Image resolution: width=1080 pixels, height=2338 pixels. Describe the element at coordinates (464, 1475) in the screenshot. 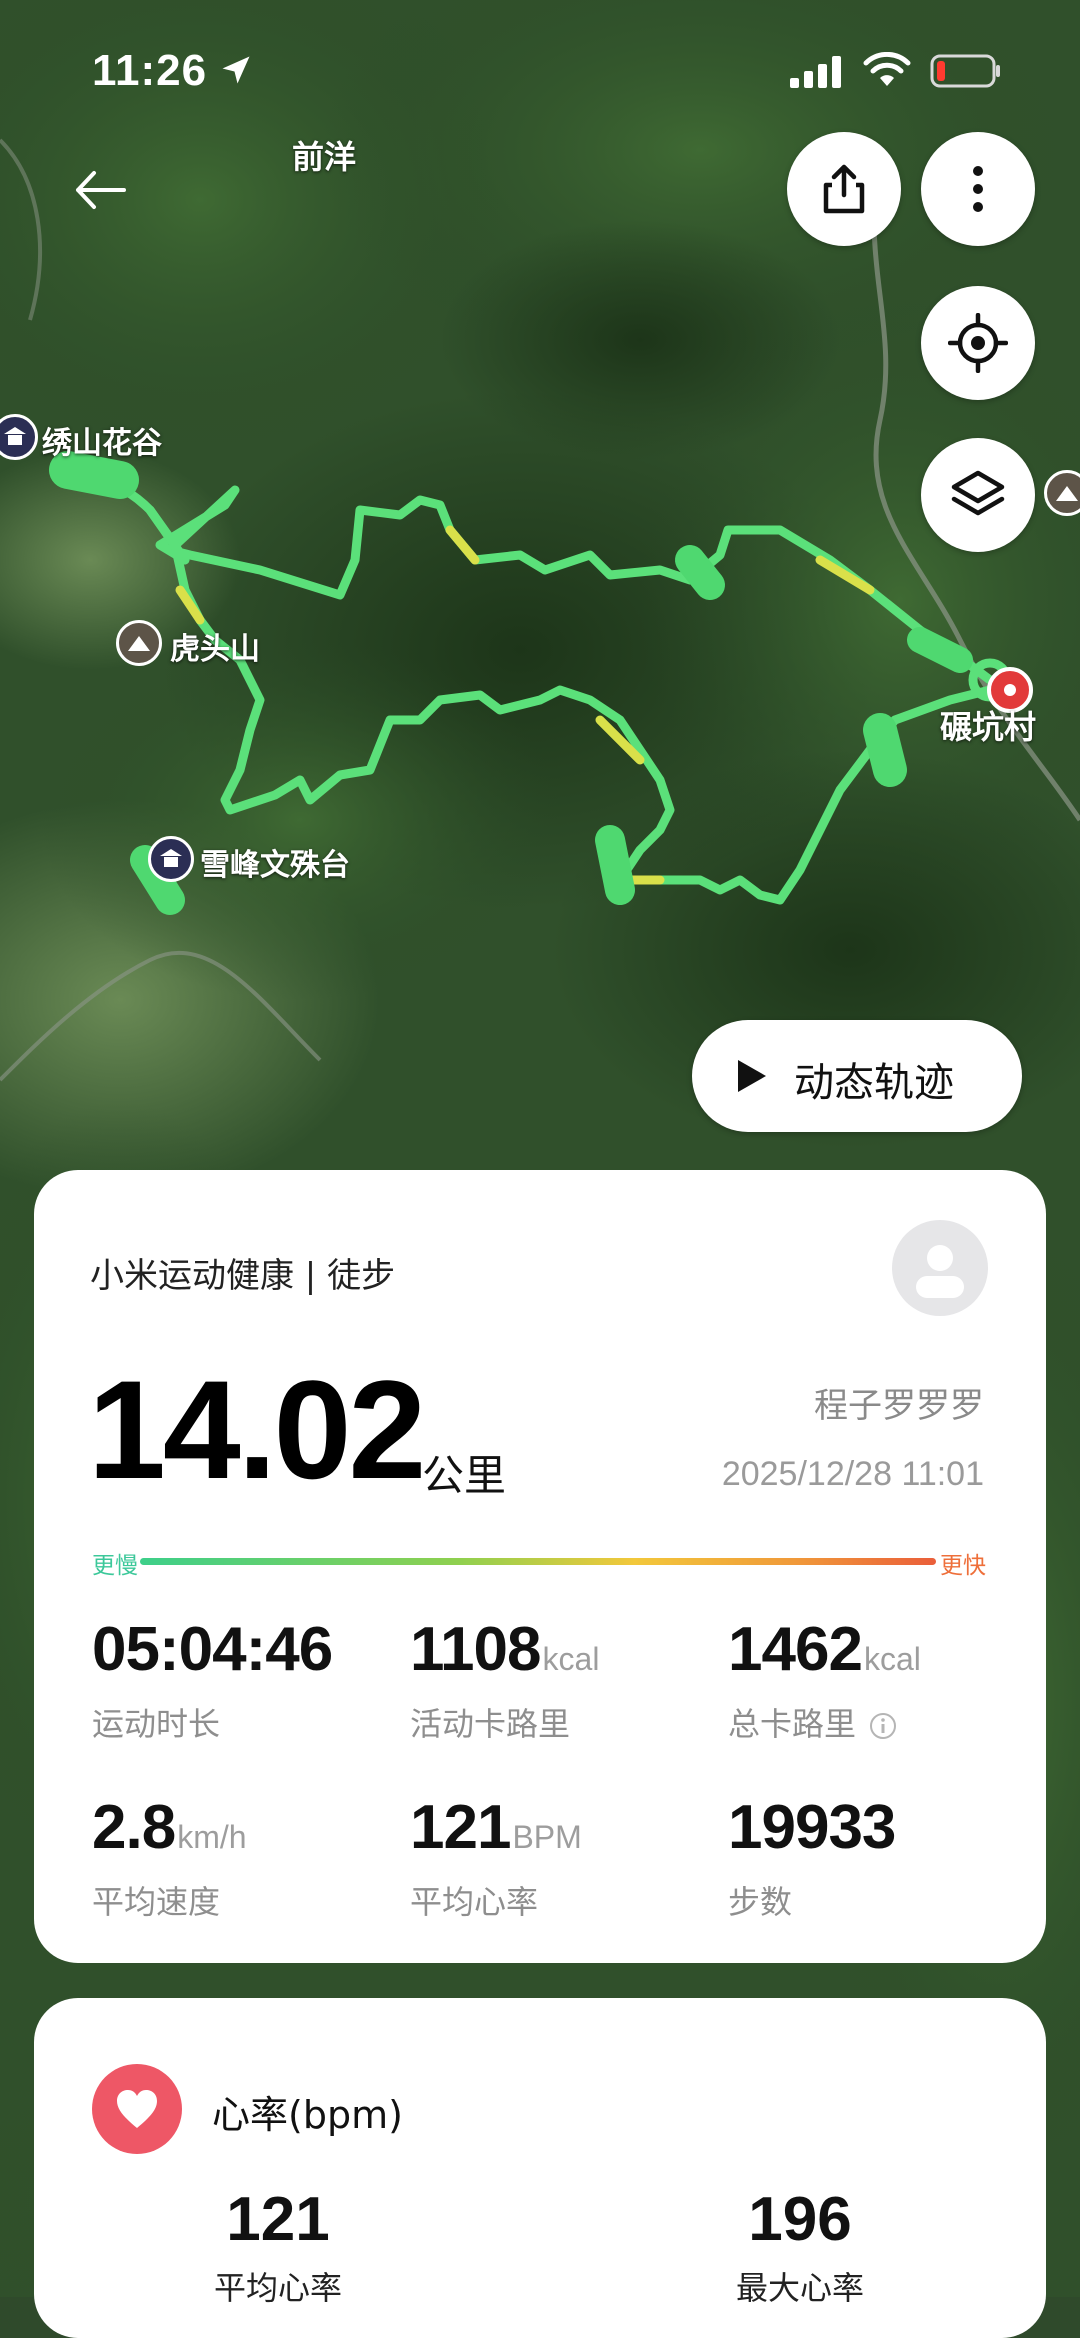

I see `distance-unit: 公里` at that location.